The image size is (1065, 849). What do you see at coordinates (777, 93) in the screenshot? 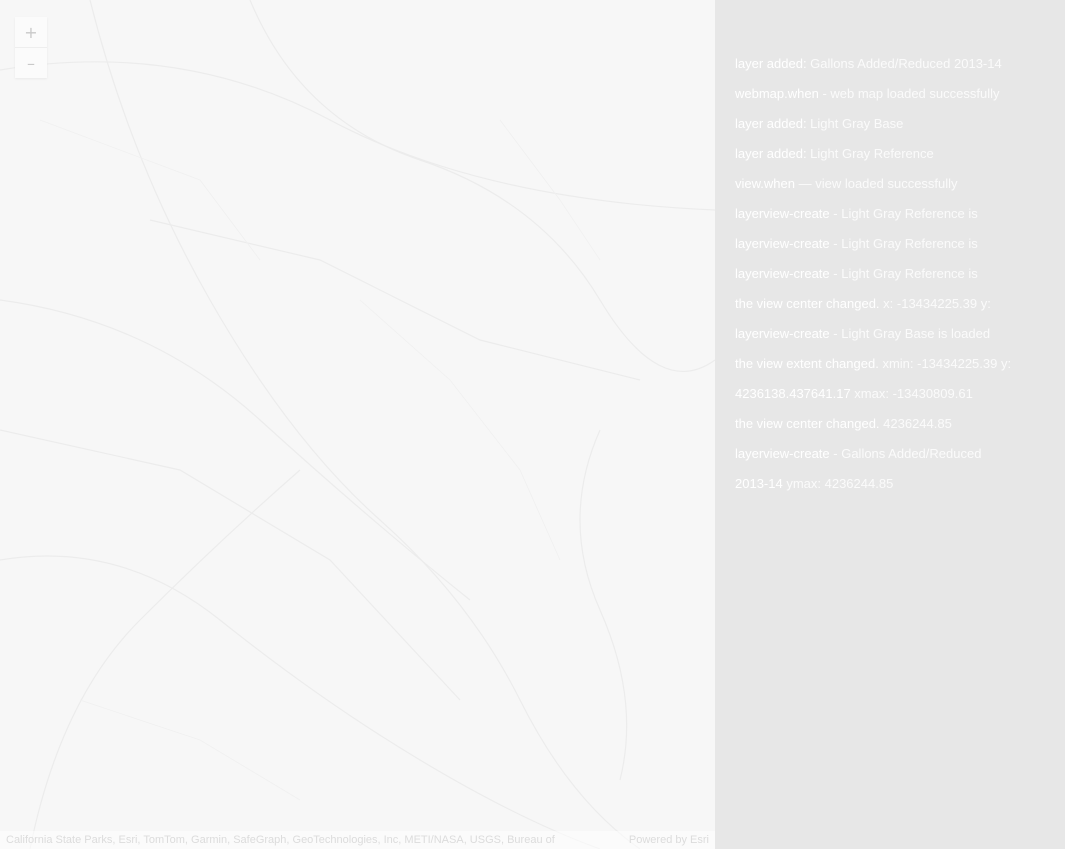
I see `log-entry-key: webmap.when` at bounding box center [777, 93].